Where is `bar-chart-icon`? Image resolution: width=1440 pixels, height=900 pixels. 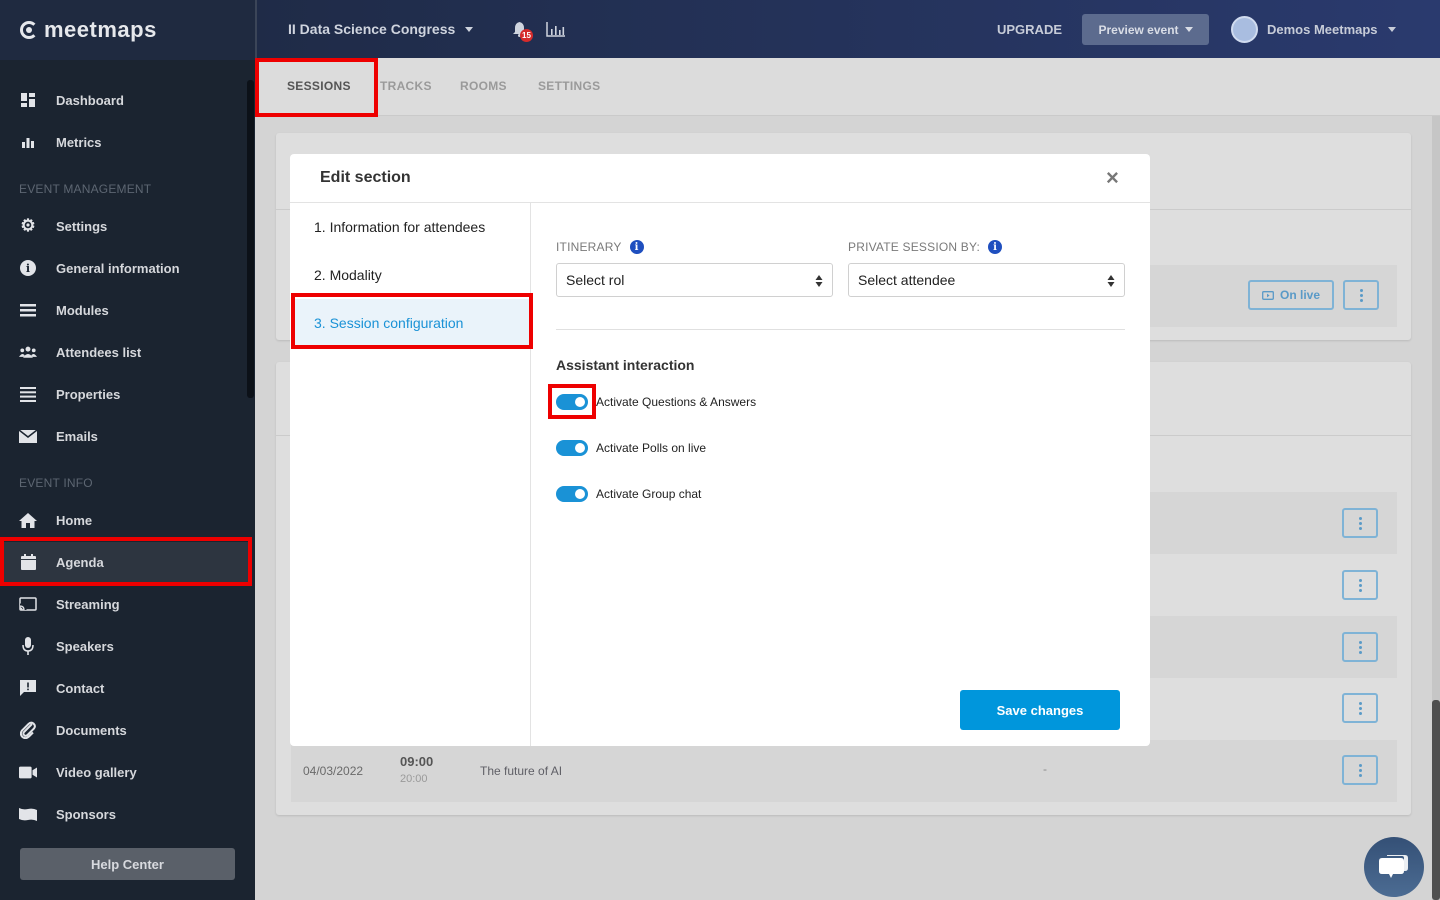 bar-chart-icon is located at coordinates (28, 142).